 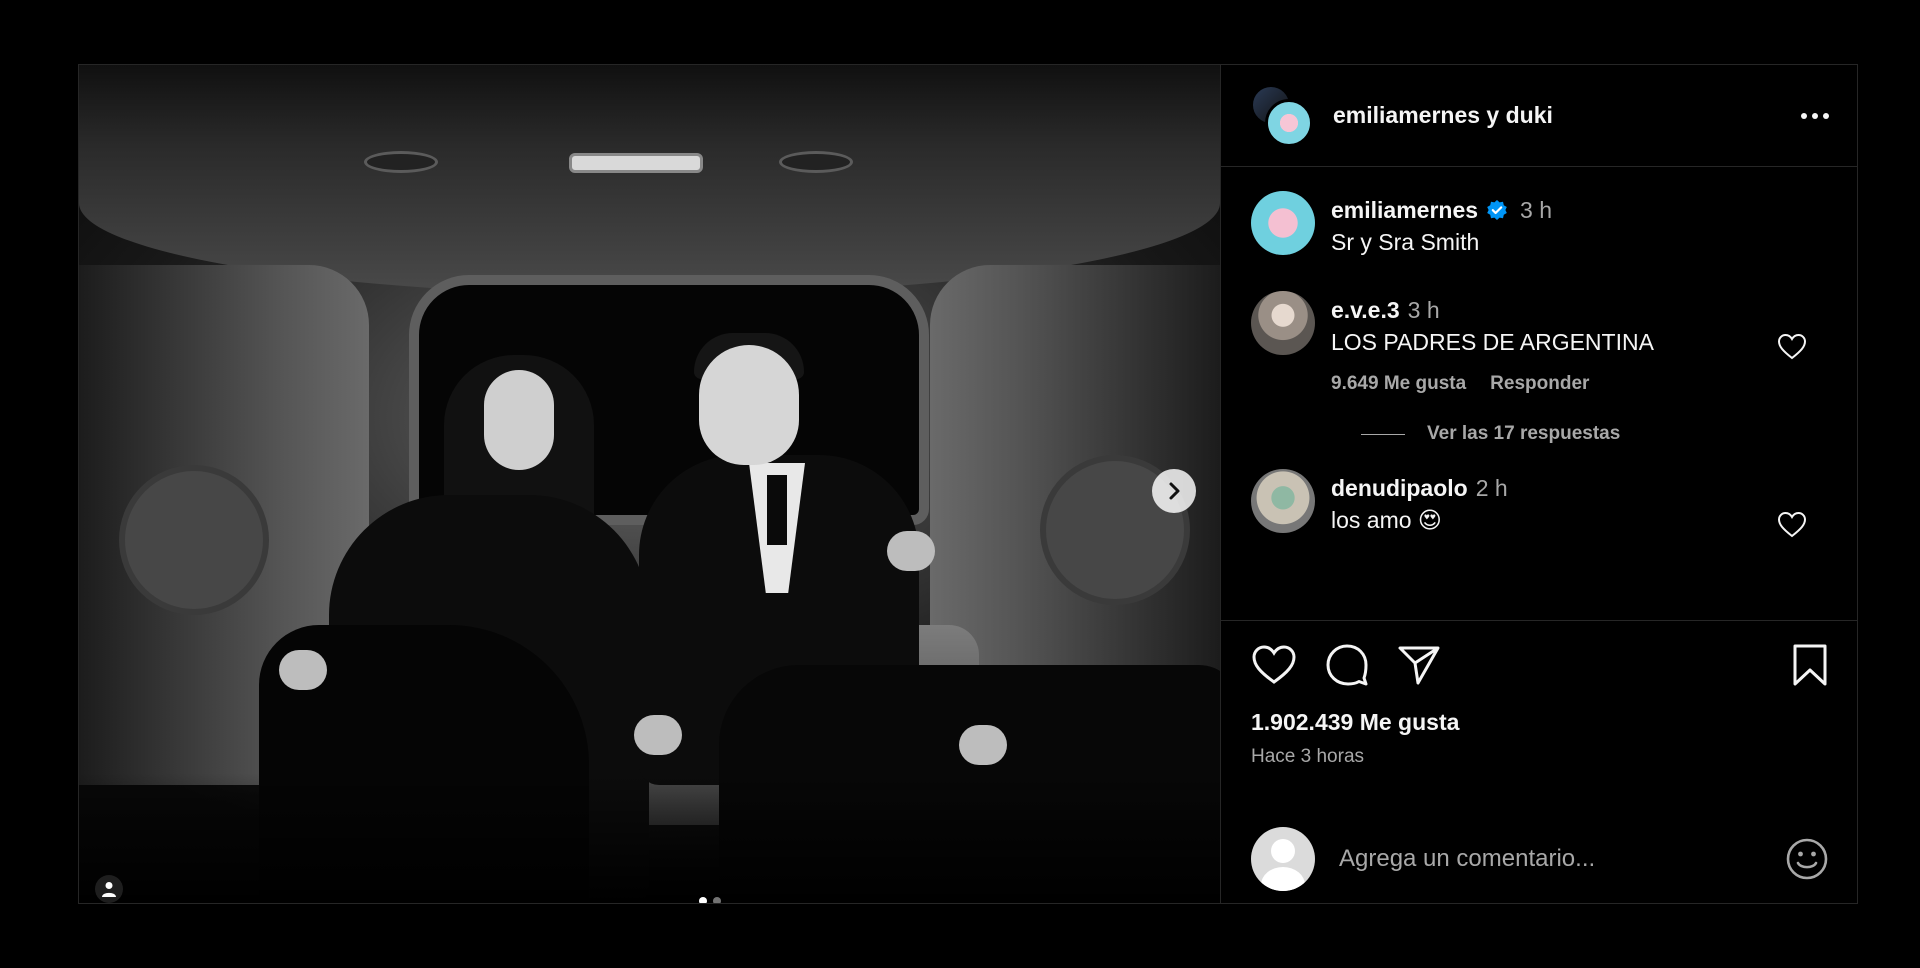 I want to click on comment-time: 2 h, so click(x=1492, y=488).